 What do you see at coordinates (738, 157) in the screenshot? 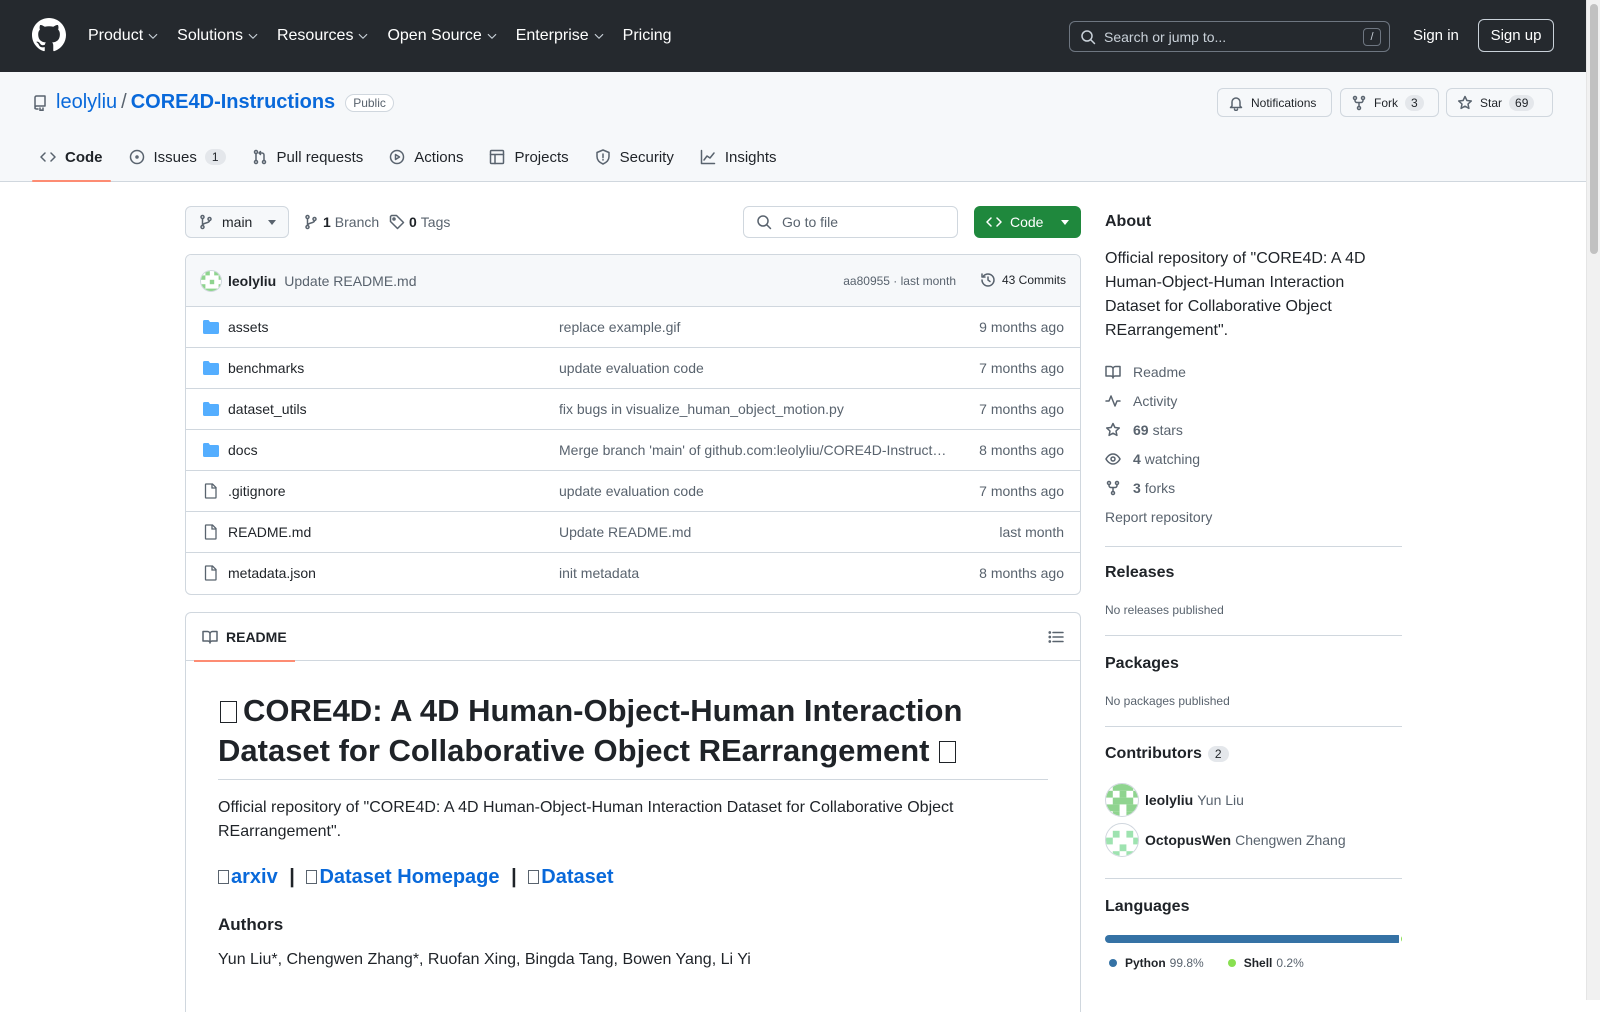
I see `tab-insights: Insights` at bounding box center [738, 157].